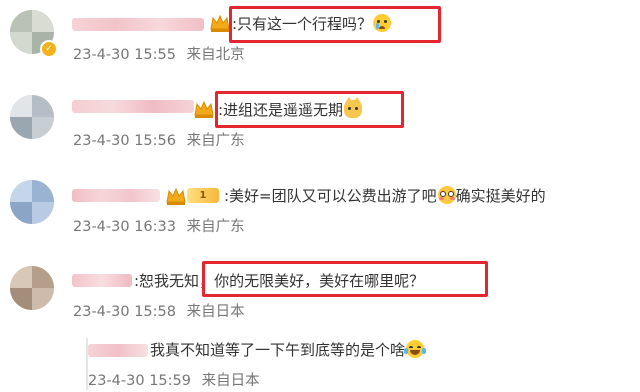 This screenshot has width=640, height=392. What do you see at coordinates (139, 381) in the screenshot?
I see `timestamp: 23-4-30 15:59` at bounding box center [139, 381].